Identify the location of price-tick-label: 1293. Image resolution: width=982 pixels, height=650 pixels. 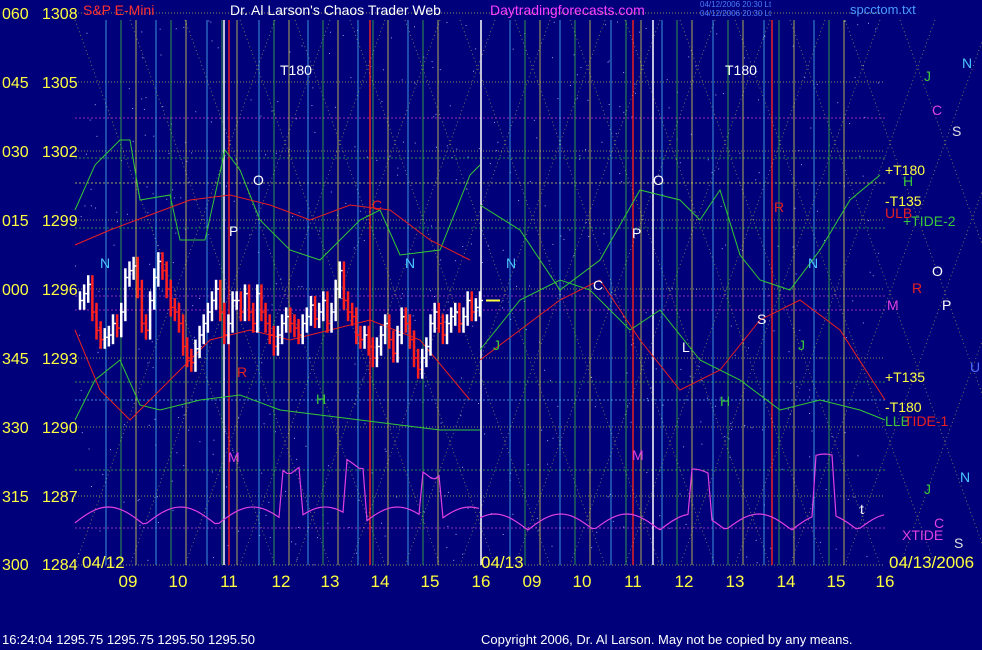
(60, 359).